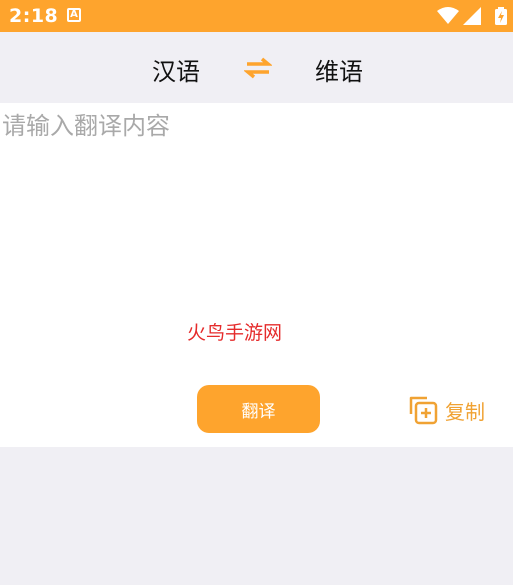  I want to click on language-bar: 汉语 维语, so click(256, 67).